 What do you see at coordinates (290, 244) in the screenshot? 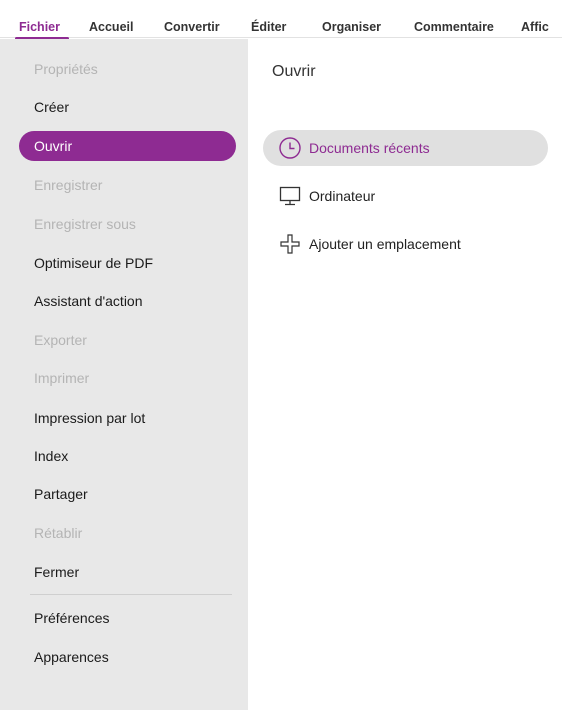
I see `plus-icon` at bounding box center [290, 244].